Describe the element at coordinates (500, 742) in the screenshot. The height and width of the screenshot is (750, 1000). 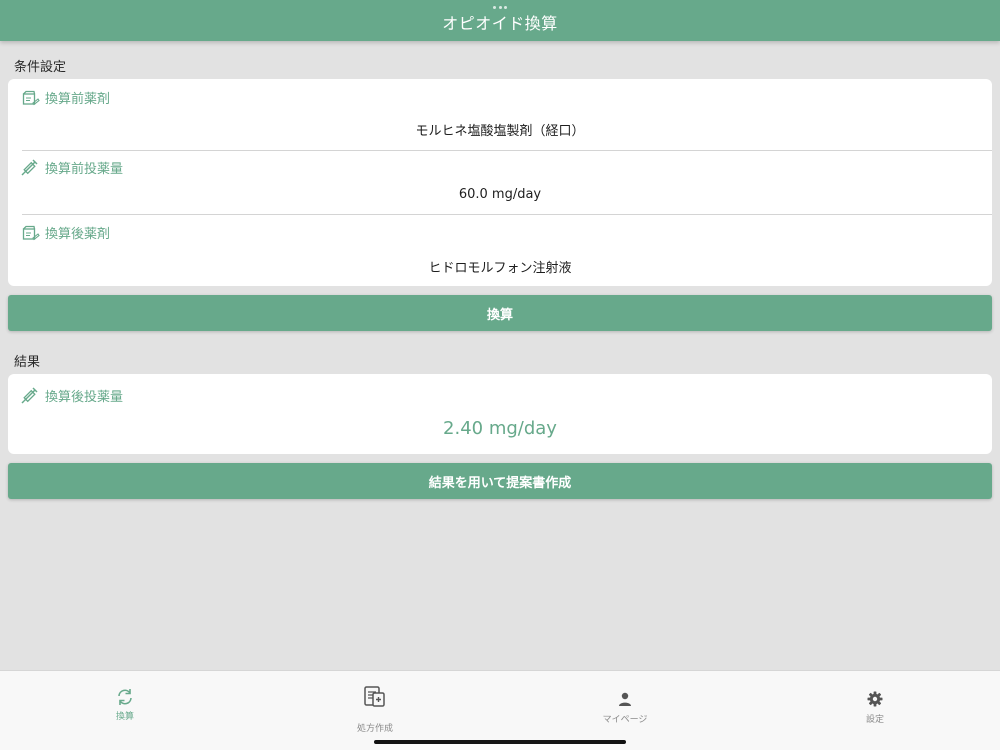
I see `home-indicator` at that location.